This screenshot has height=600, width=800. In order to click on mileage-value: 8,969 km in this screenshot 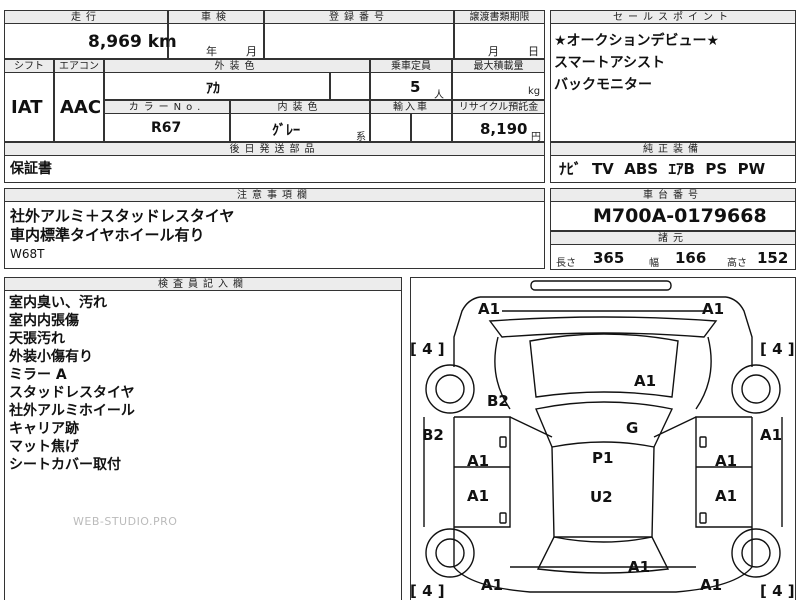, I will do `click(132, 42)`.